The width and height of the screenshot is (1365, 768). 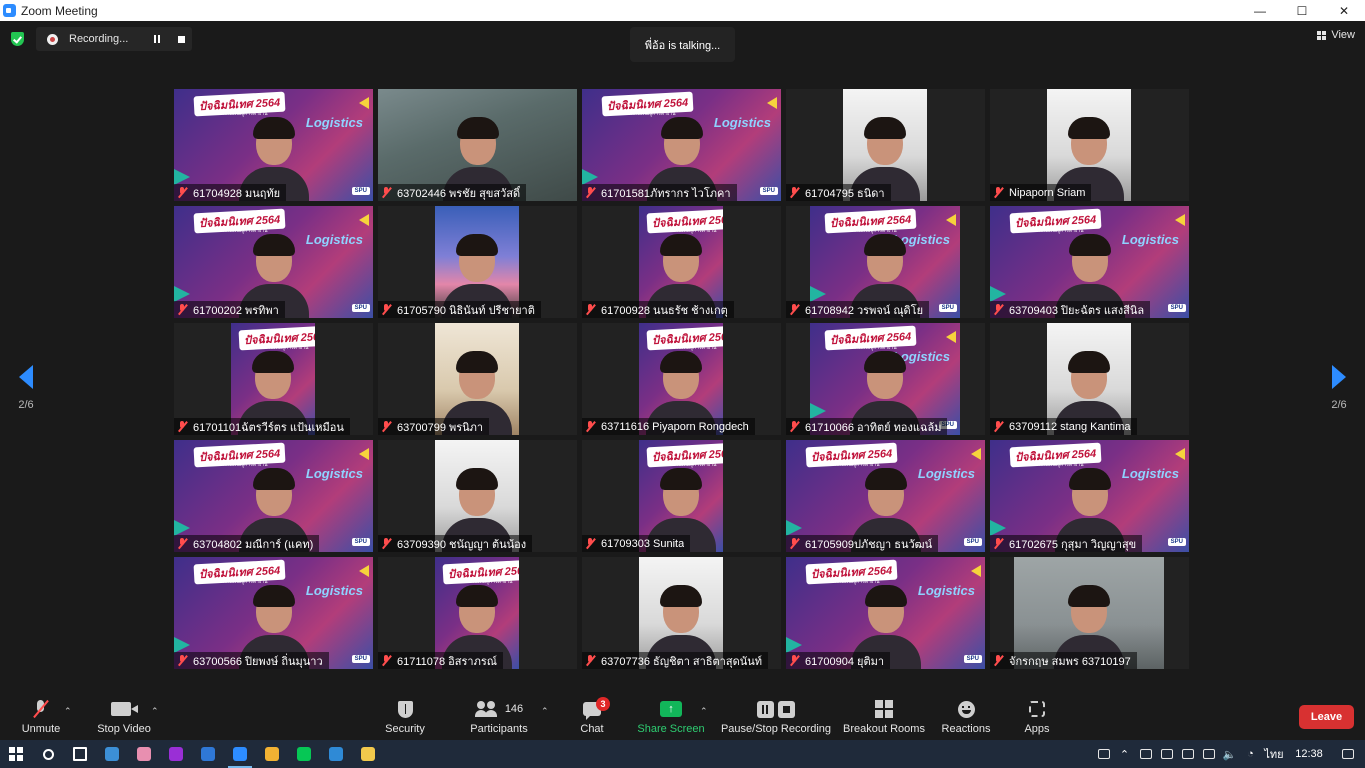 I want to click on participant-name-bar: 61702675 กุสุมา วิญญาสุข, so click(x=1066, y=543).